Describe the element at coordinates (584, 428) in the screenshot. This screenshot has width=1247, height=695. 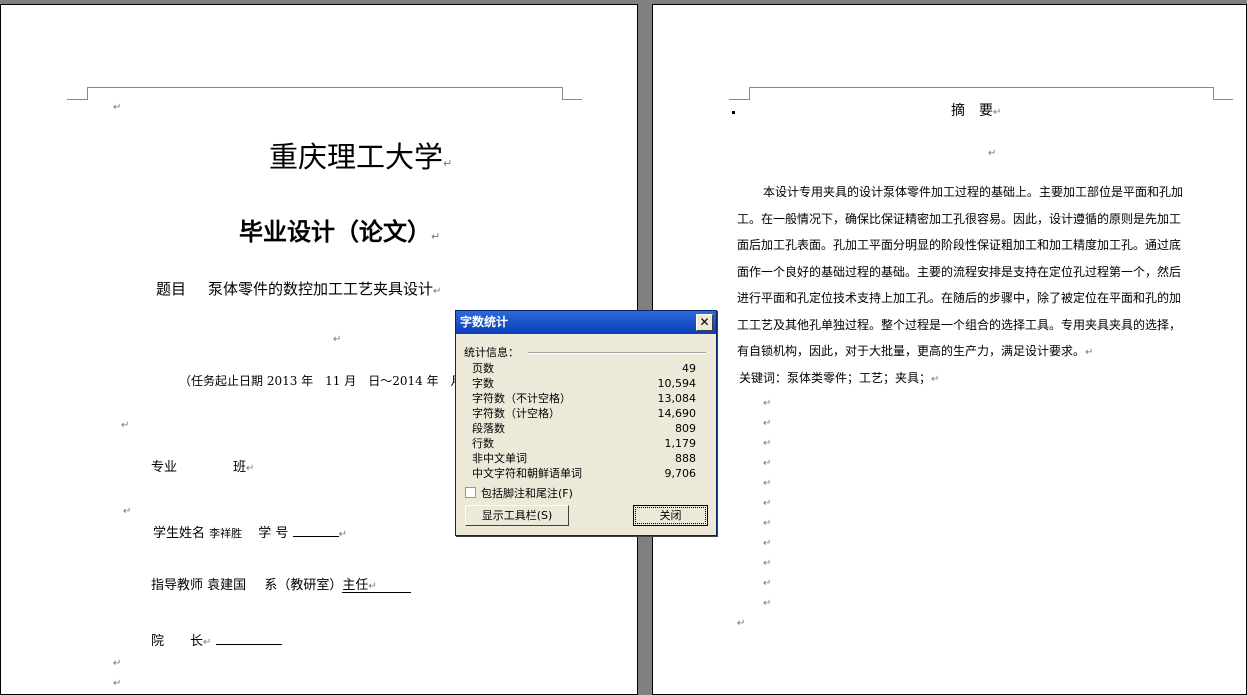
I see `stat-row-paragraphs: 段落数 809` at that location.